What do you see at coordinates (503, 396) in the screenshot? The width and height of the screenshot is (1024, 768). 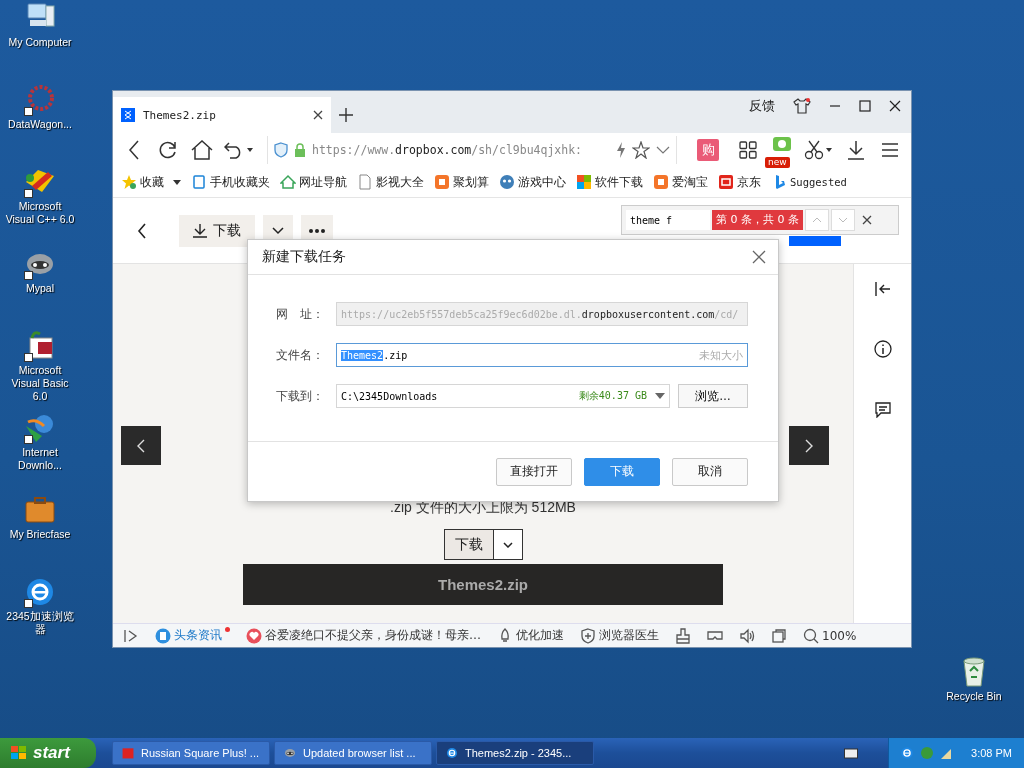 I see `folder-dropdown: C:\2345Downloads 剩余40.37 GB` at bounding box center [503, 396].